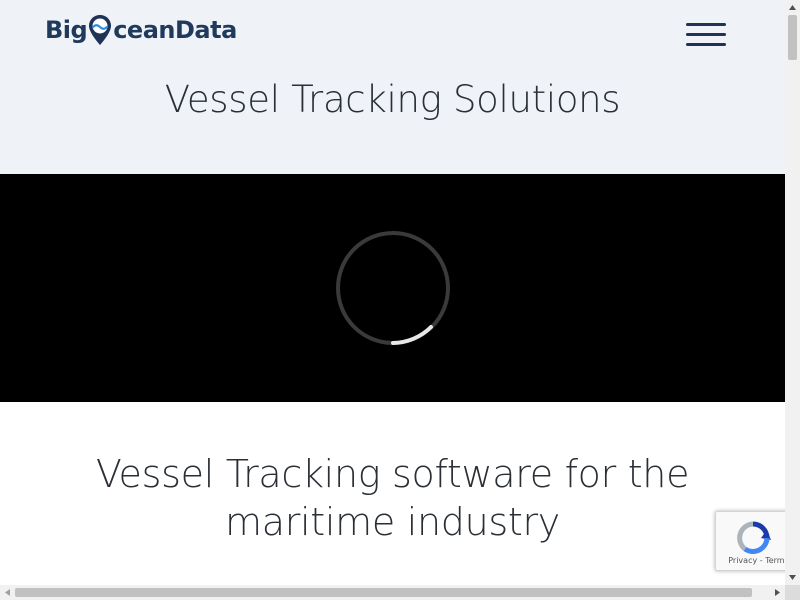 The height and width of the screenshot is (604, 800). What do you see at coordinates (706, 44) in the screenshot?
I see `menu-bar-bottom` at bounding box center [706, 44].